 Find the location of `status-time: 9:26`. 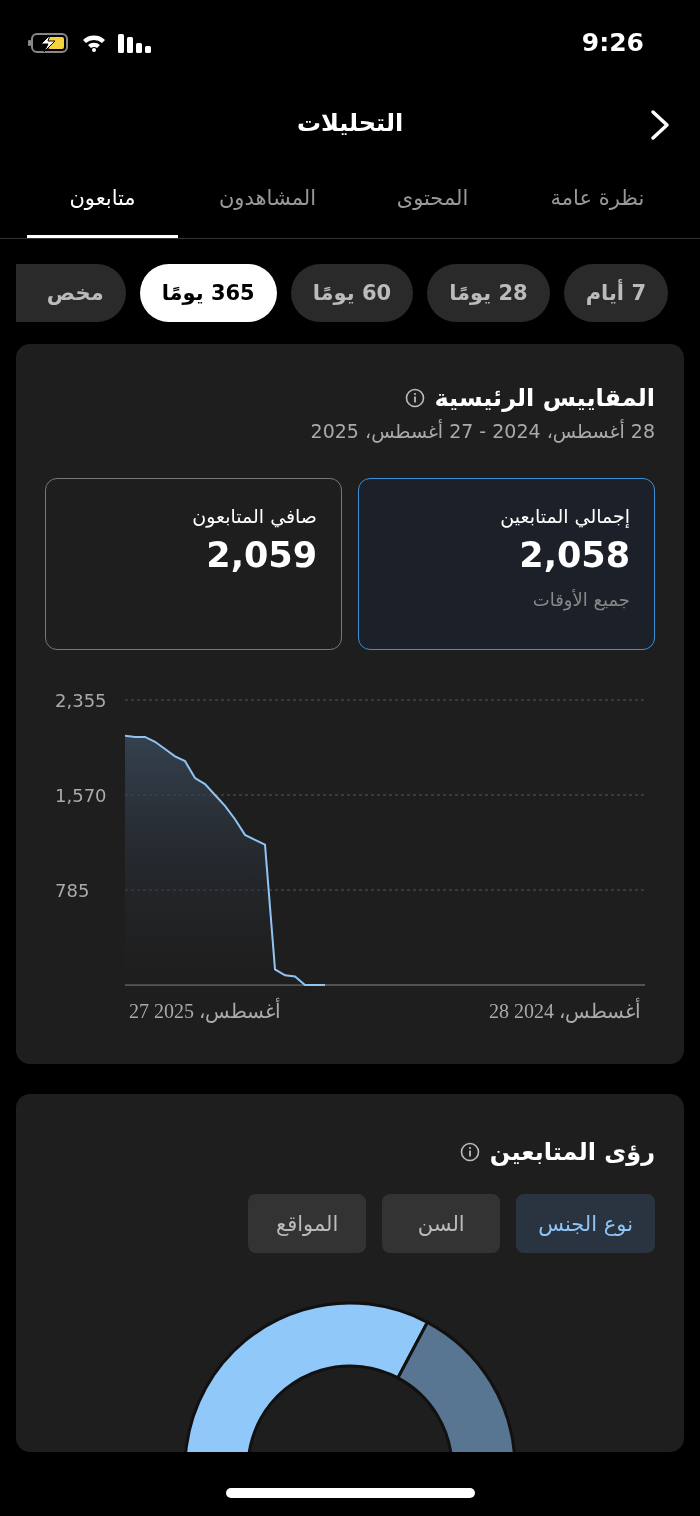

status-time: 9:26 is located at coordinates (612, 42).